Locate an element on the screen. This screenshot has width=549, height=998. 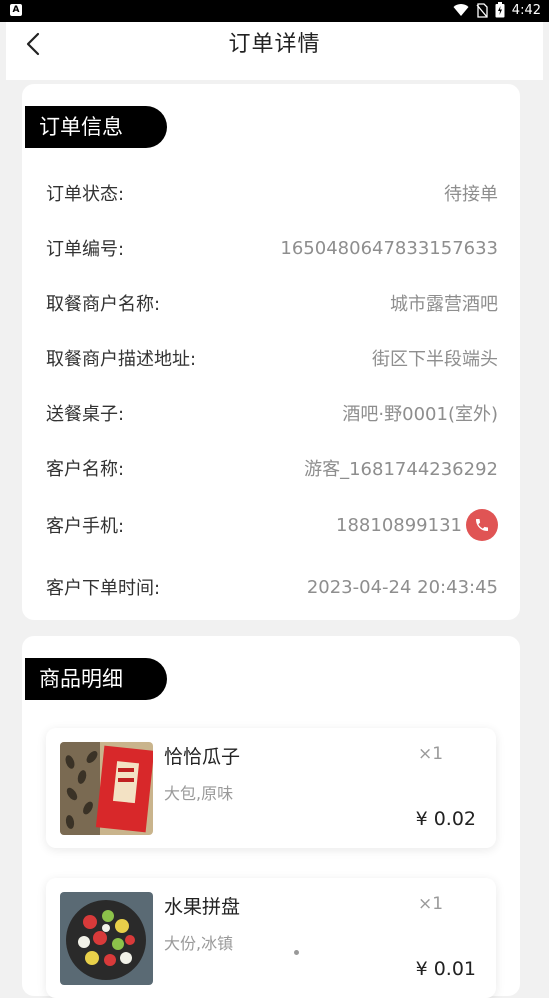
order-info-section-title: 订单信息 is located at coordinates (96, 127).